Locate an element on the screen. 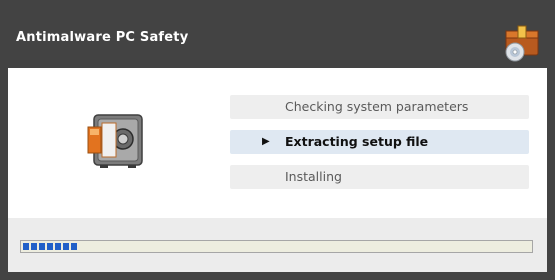  step-installing: Installing is located at coordinates (379, 177).